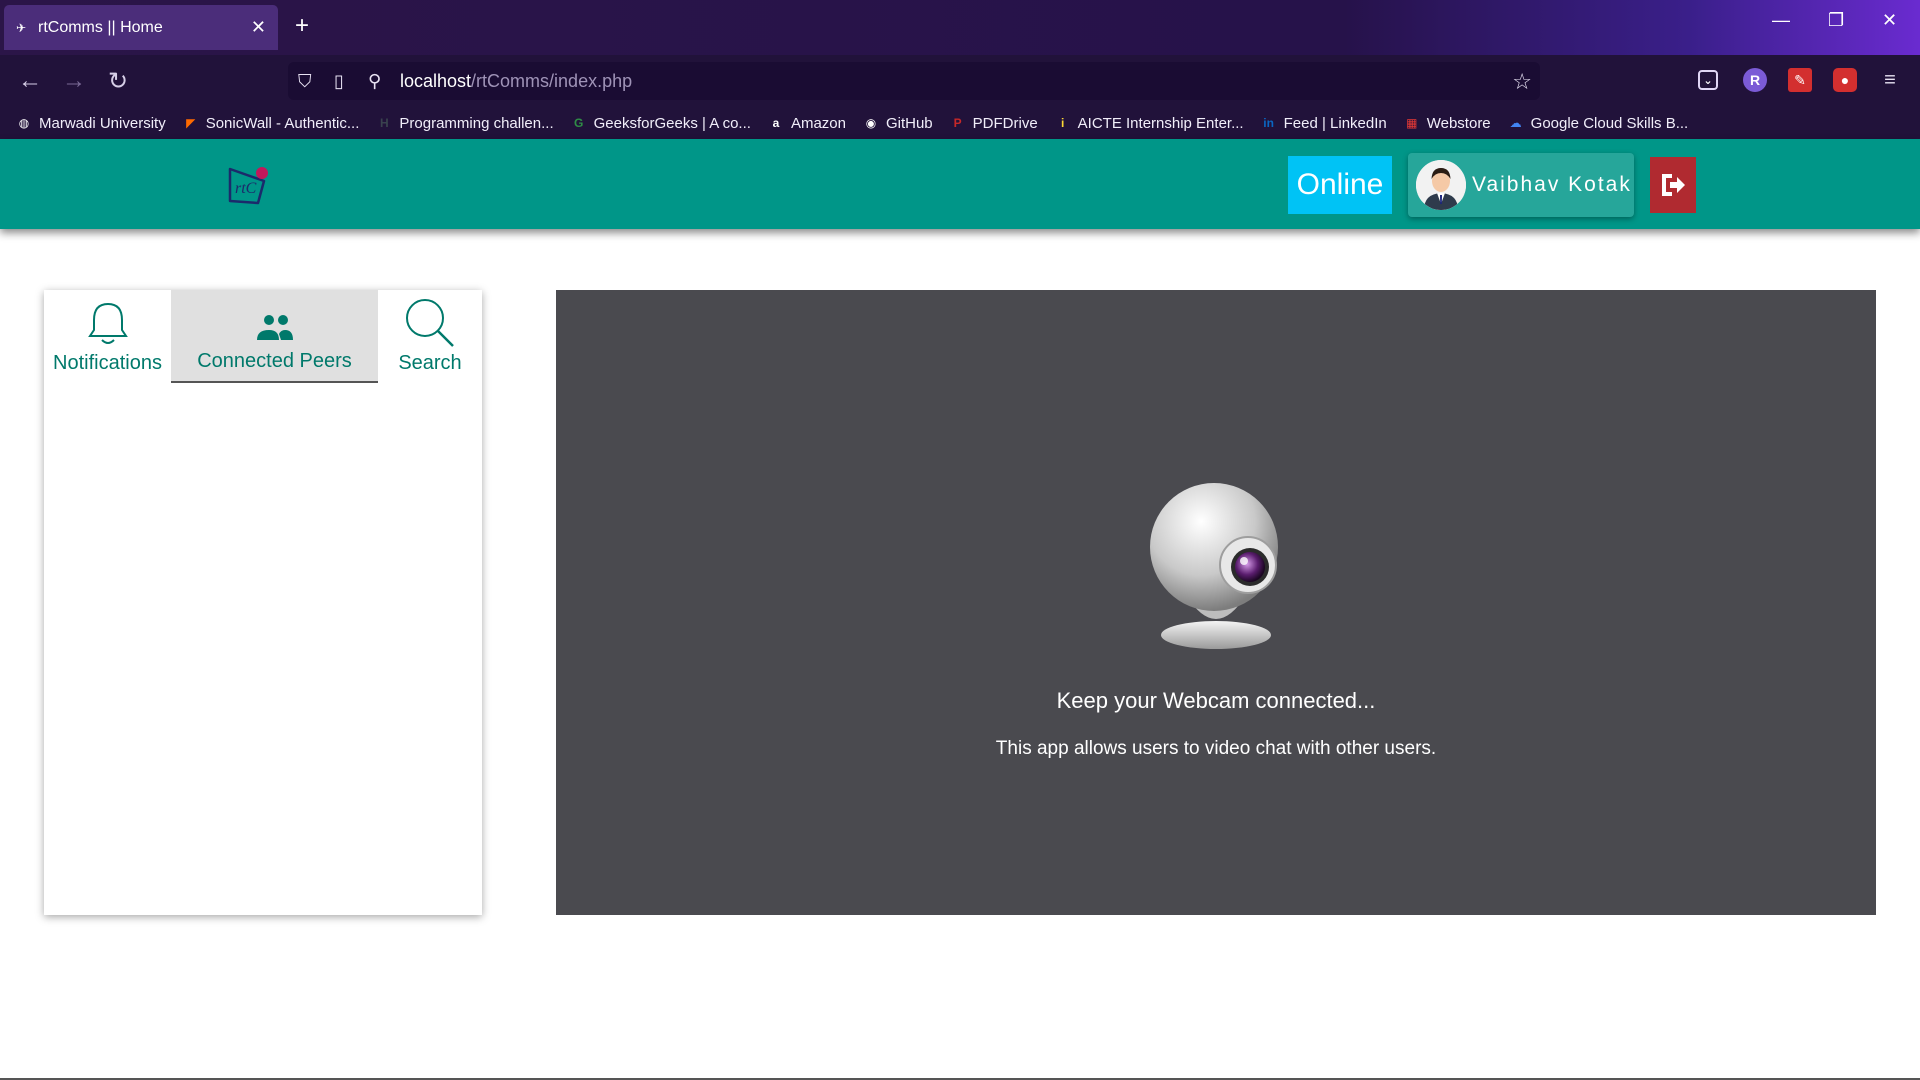  Describe the element at coordinates (107, 323) in the screenshot. I see `bell-icon` at that location.